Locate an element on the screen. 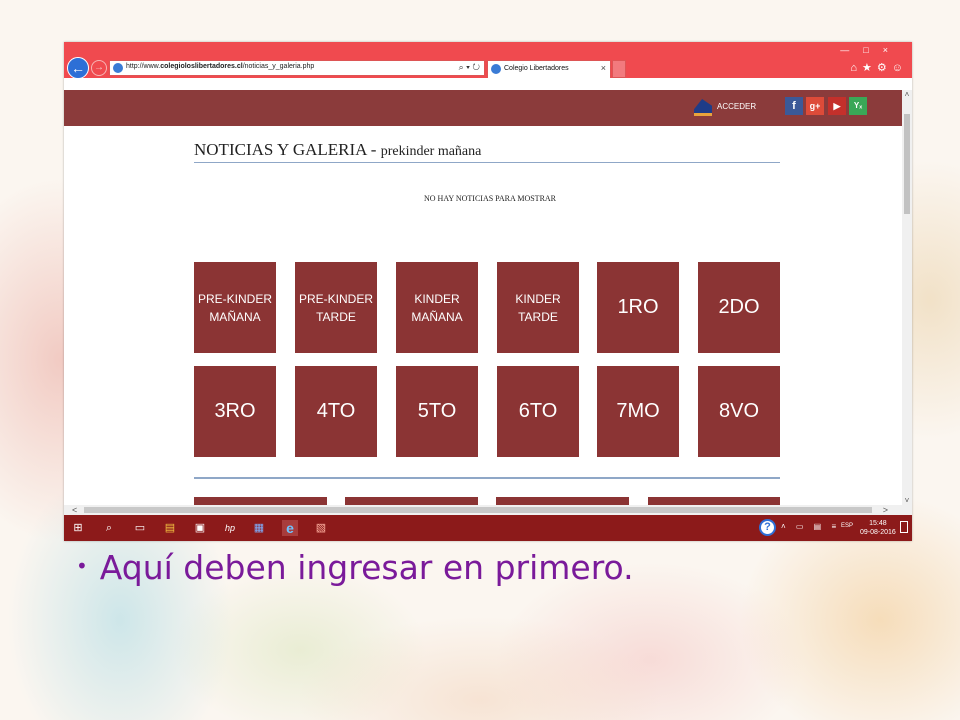 This screenshot has height=720, width=960. course-tile: 5TO is located at coordinates (437, 411).